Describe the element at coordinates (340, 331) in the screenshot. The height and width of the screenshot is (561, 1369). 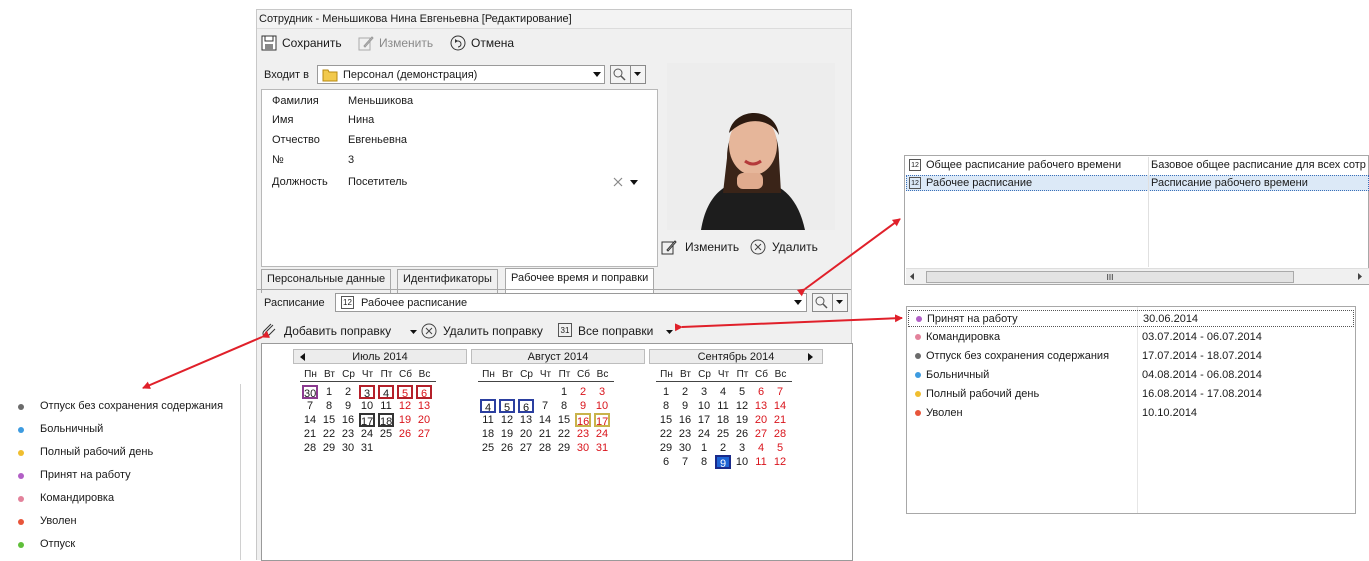
I see `add-correction-button: Добавить поправку` at that location.